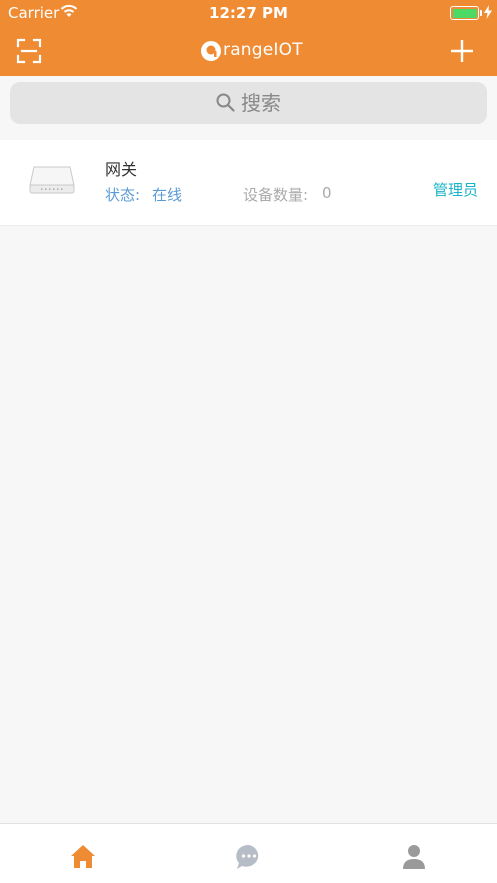 The height and width of the screenshot is (883, 497). Describe the element at coordinates (52, 180) in the screenshot. I see `gateway-icon` at that location.